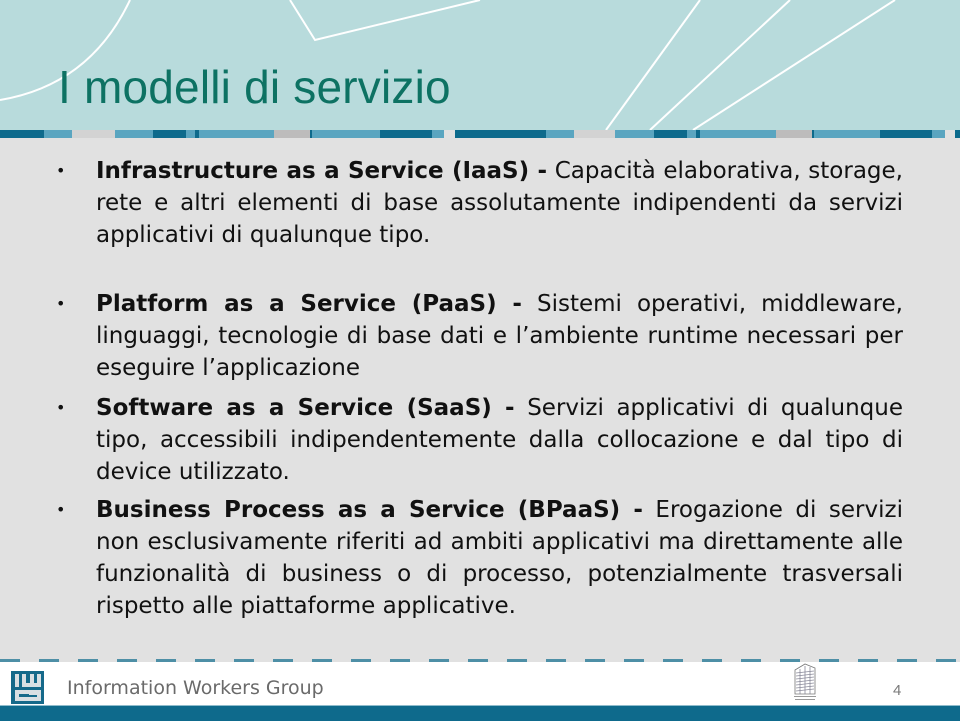 The width and height of the screenshot is (960, 721). Describe the element at coordinates (309, 304) in the screenshot. I see `bullet-heading: Platform as a Service (PaaS) -` at that location.